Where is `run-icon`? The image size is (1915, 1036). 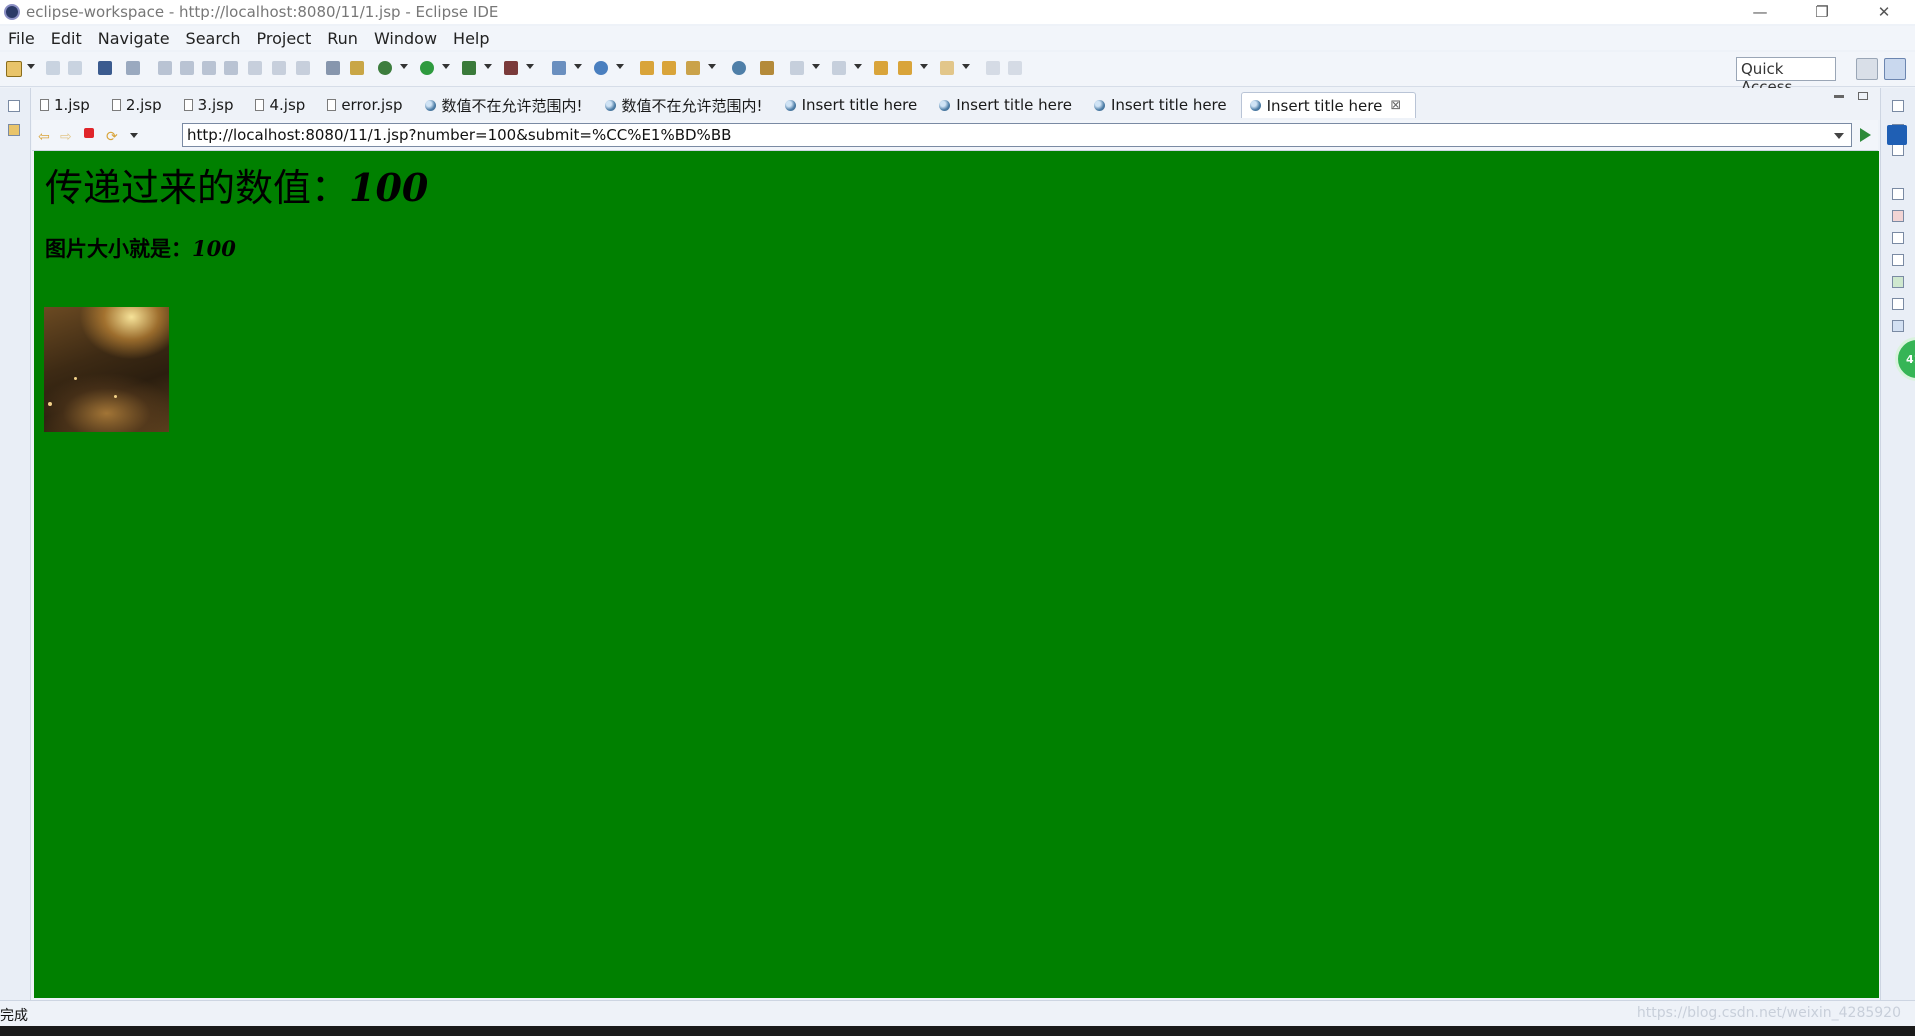 run-icon is located at coordinates (427, 68).